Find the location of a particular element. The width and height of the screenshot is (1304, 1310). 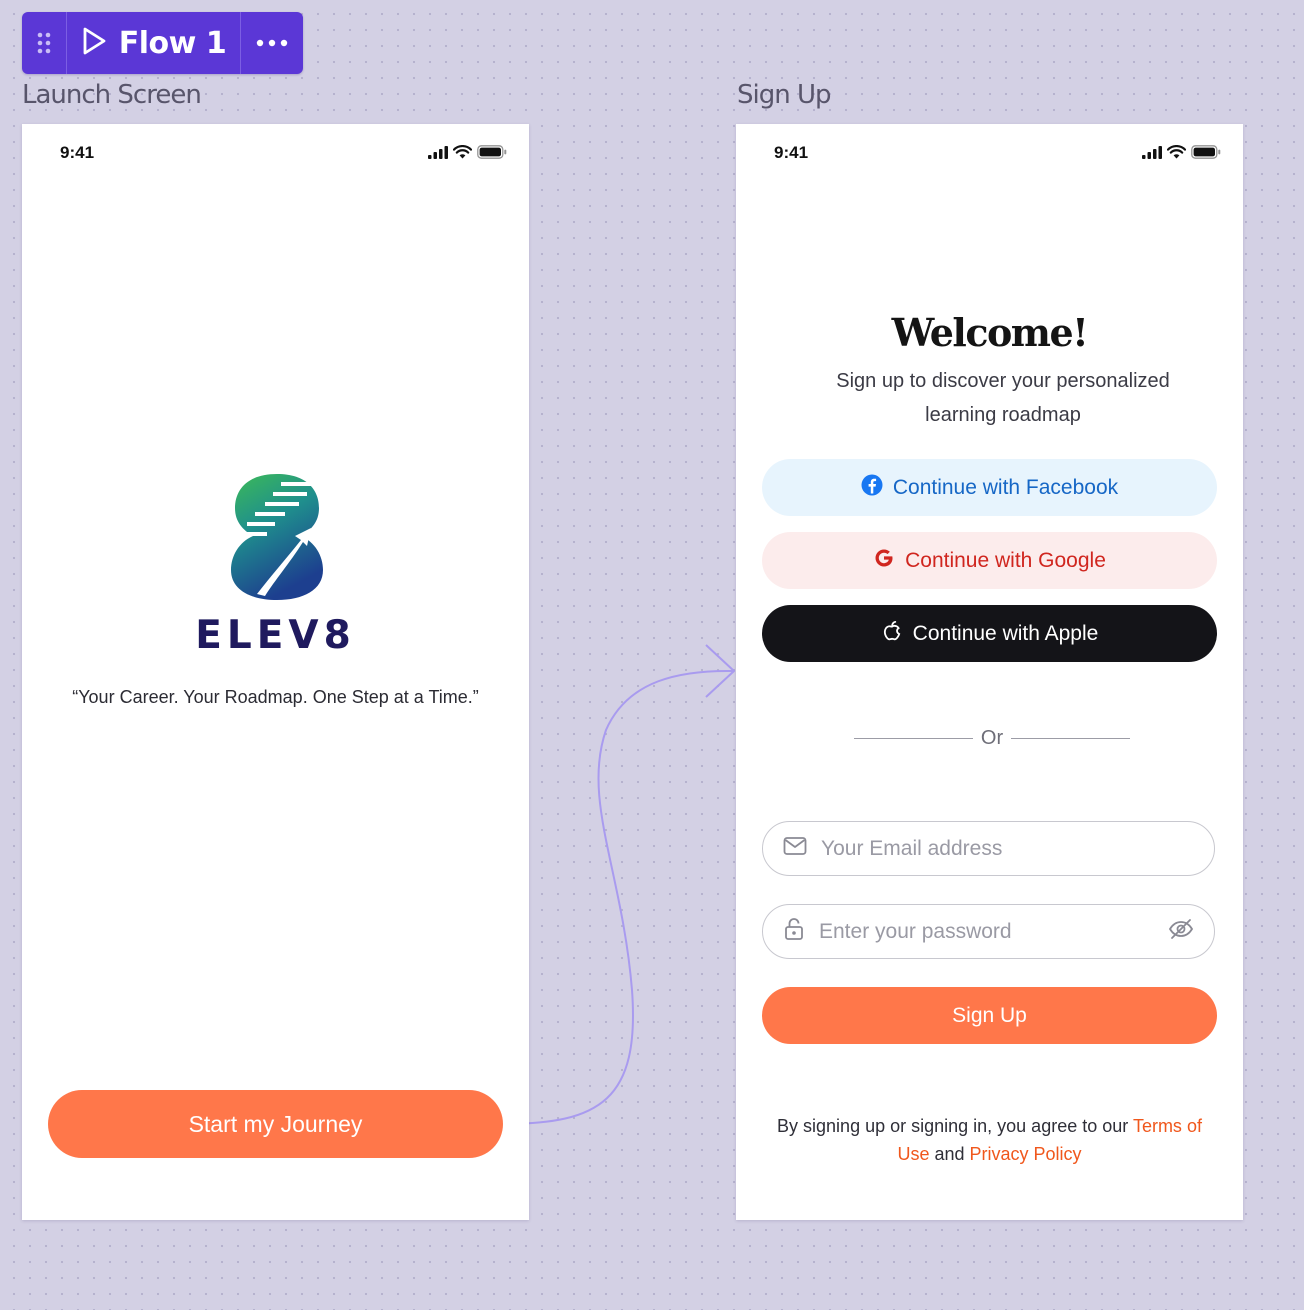

google-label: Continue with Google is located at coordinates (1005, 560).